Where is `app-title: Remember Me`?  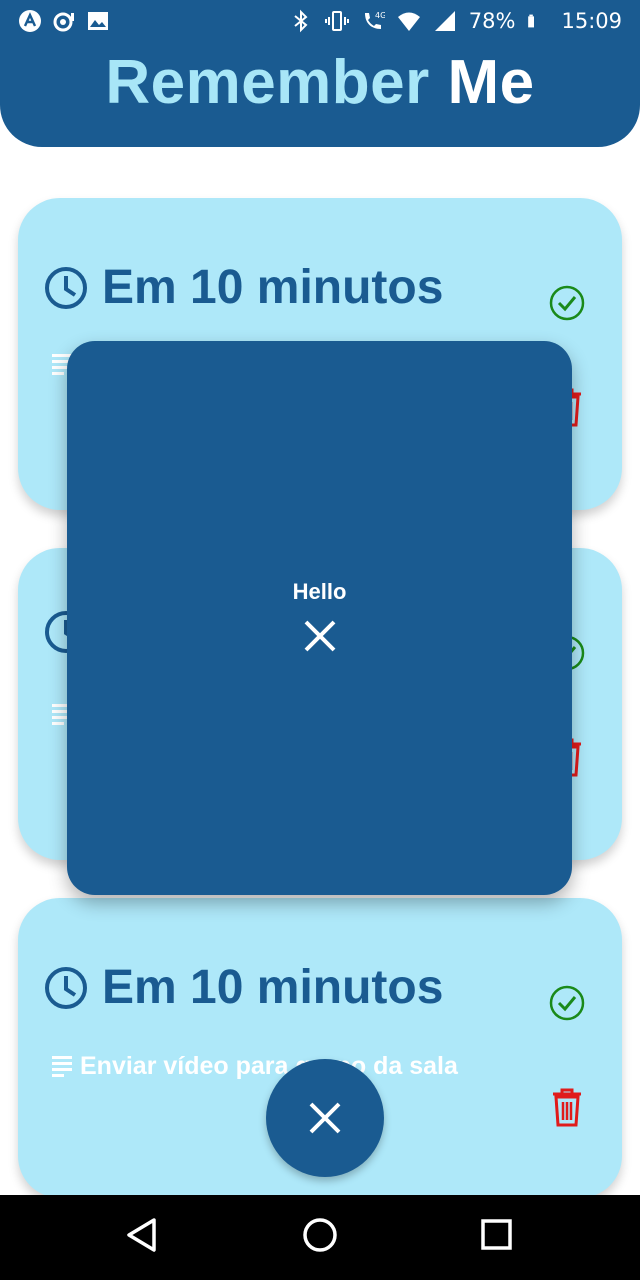 app-title: Remember Me is located at coordinates (320, 82).